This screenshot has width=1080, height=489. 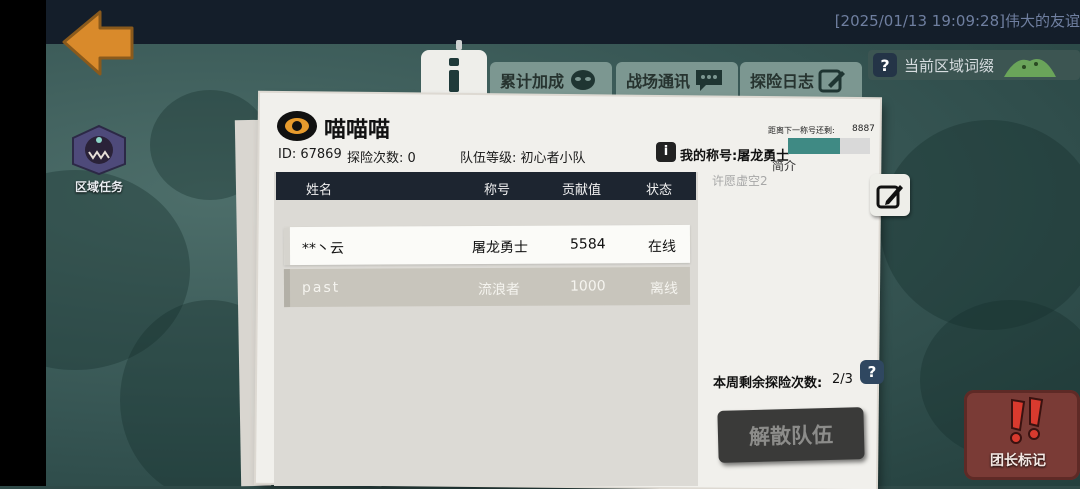 I want to click on member-name: **丶云, so click(x=323, y=248).